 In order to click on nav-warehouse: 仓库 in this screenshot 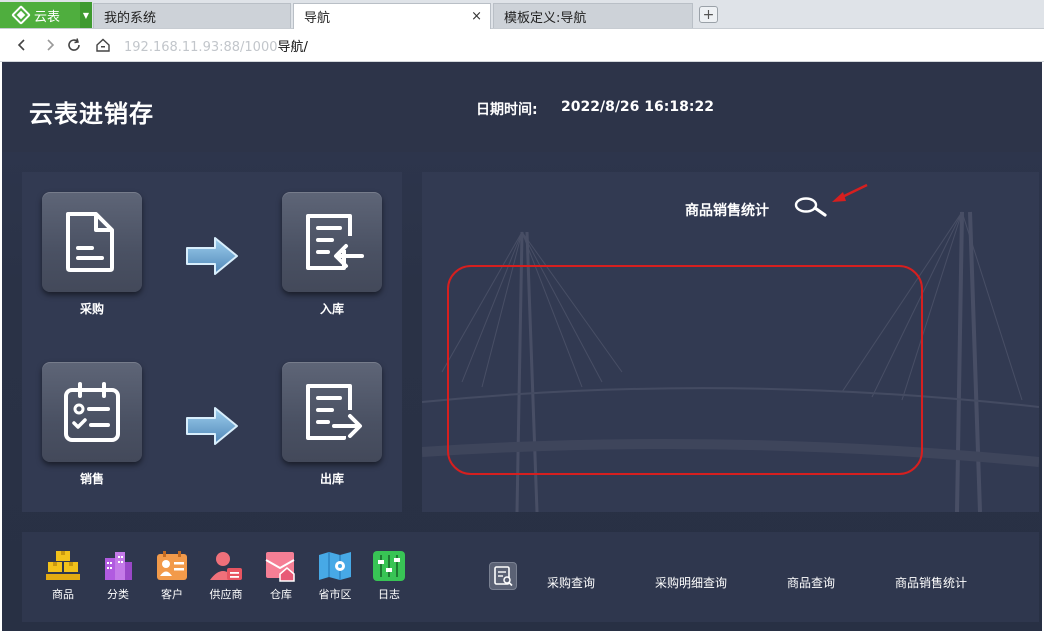, I will do `click(279, 580)`.